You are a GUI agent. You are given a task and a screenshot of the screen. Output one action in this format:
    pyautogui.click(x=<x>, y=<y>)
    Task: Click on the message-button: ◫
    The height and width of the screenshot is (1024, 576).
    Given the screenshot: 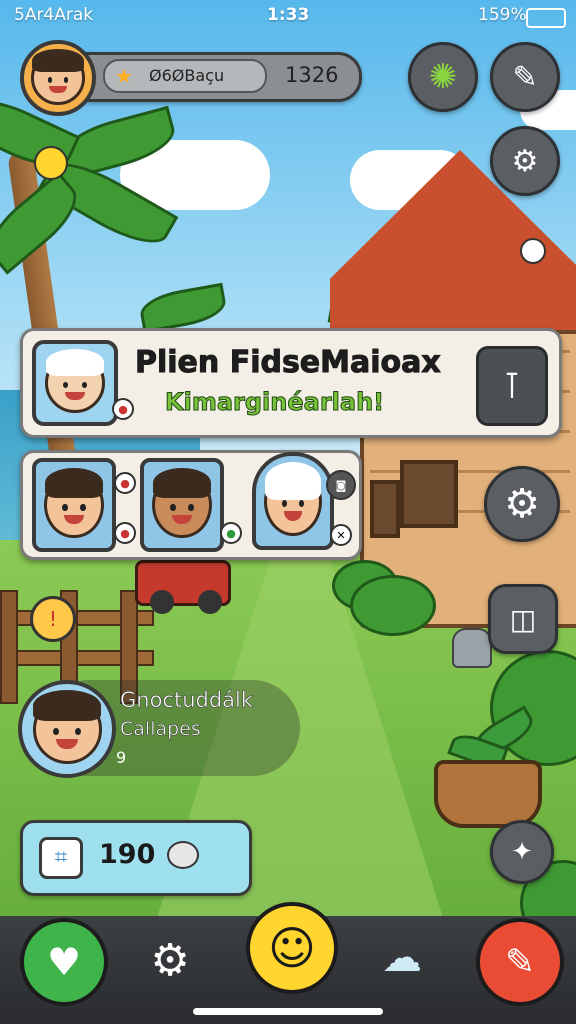 What is the action you would take?
    pyautogui.click(x=523, y=619)
    